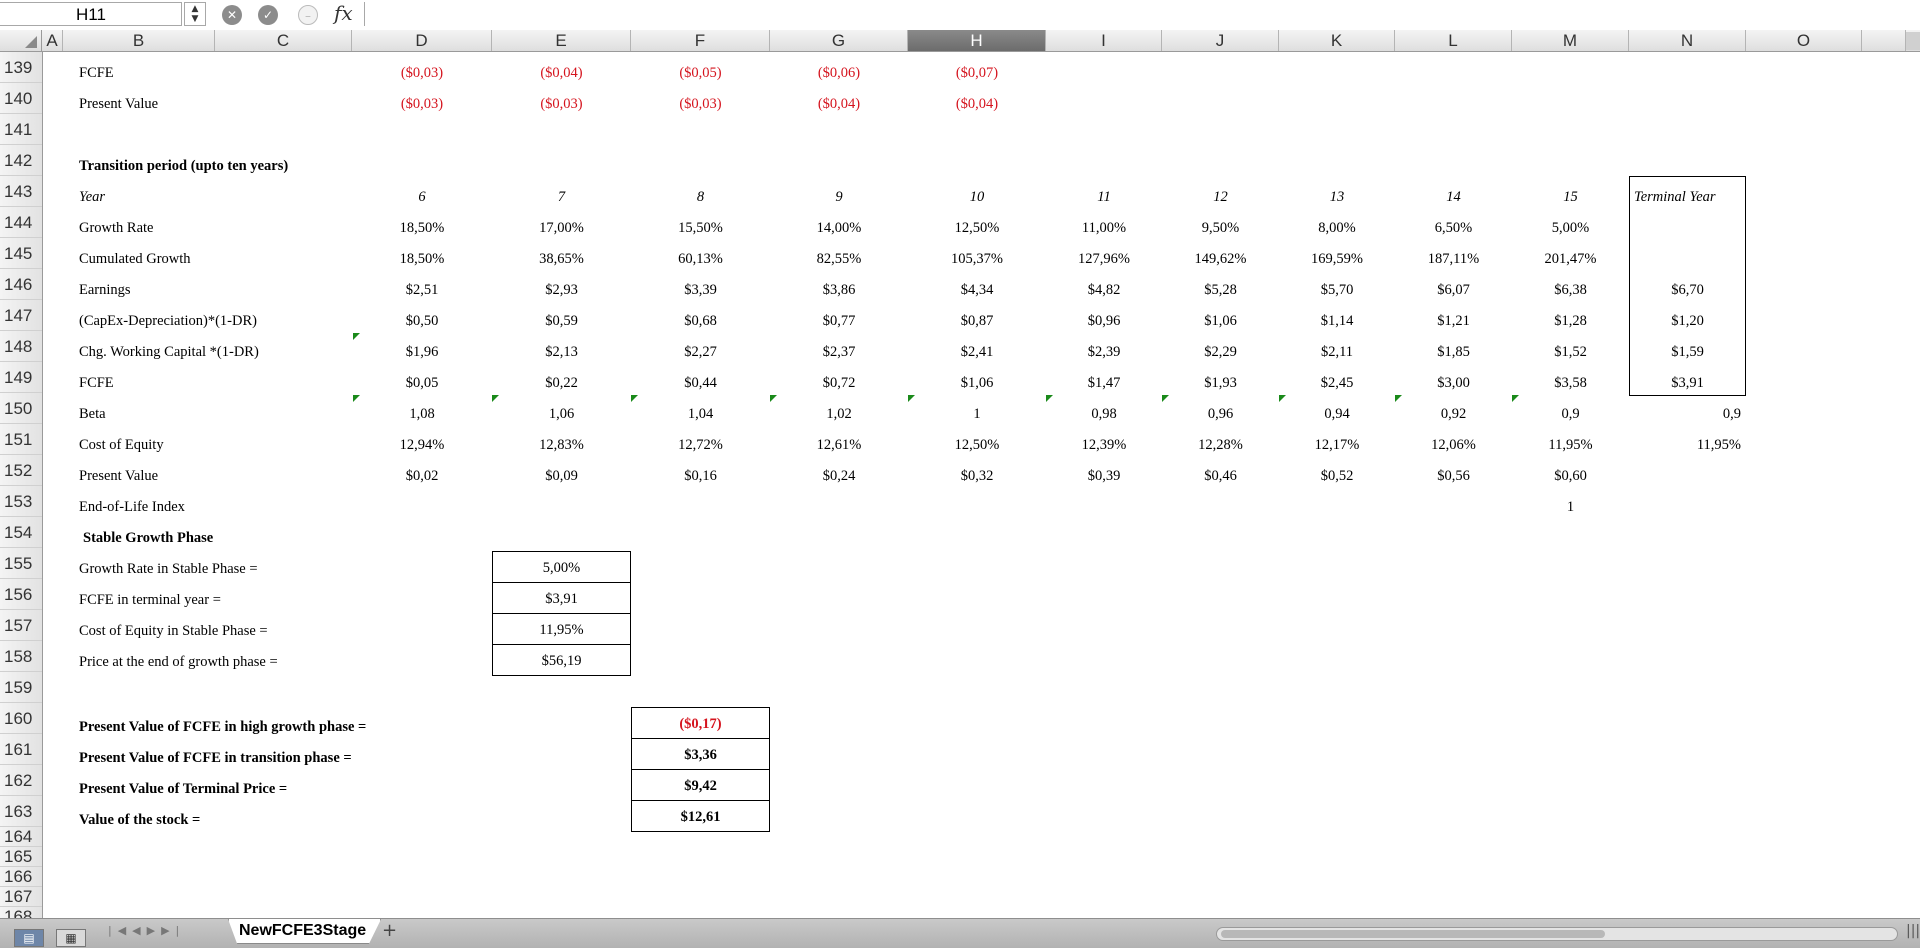 The image size is (1920, 948). I want to click on transition-growth-rate-cell: 18,50%, so click(422, 228).